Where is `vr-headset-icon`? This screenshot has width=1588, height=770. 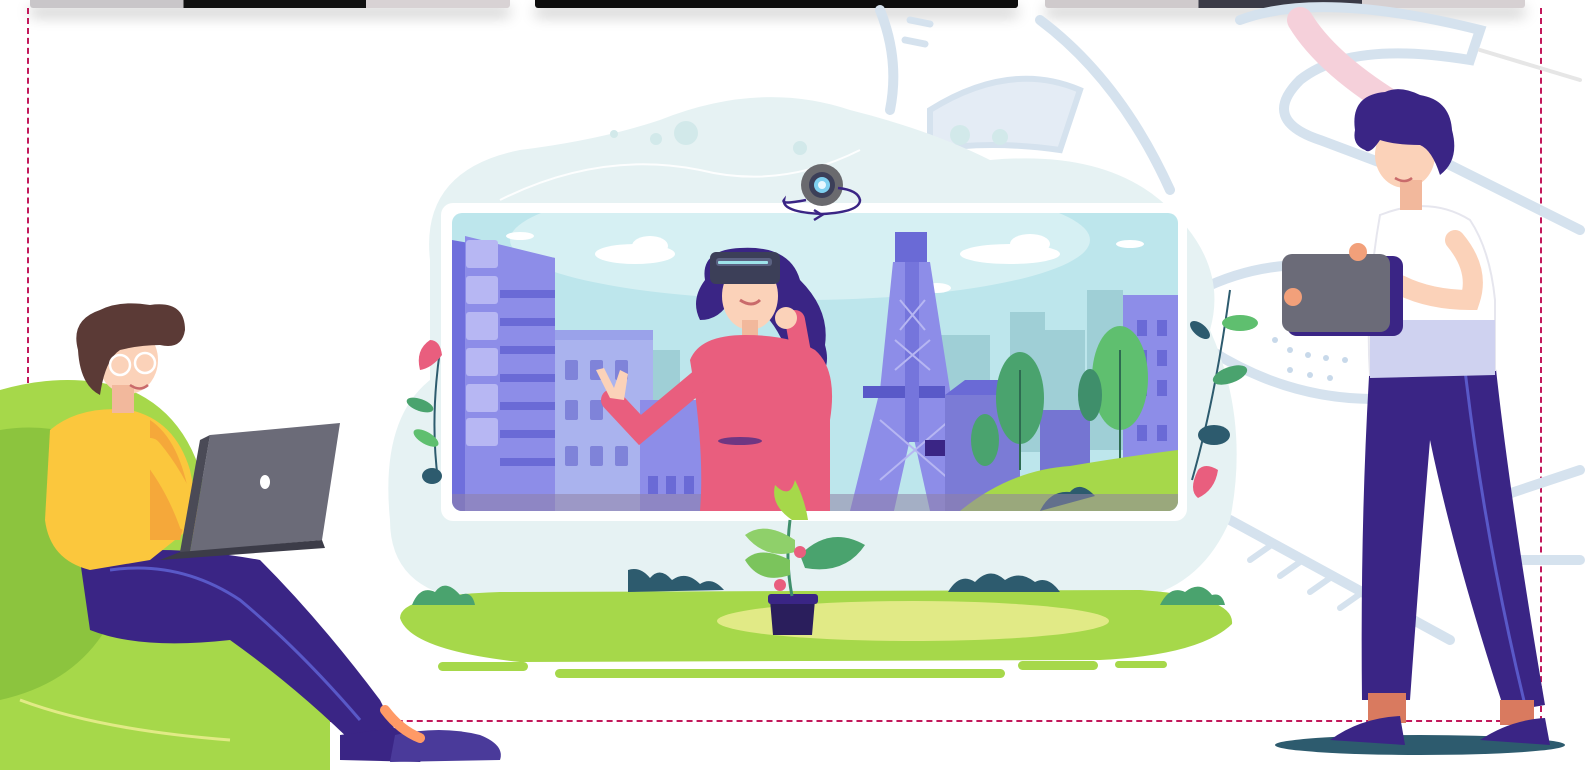 vr-headset-icon is located at coordinates (745, 268).